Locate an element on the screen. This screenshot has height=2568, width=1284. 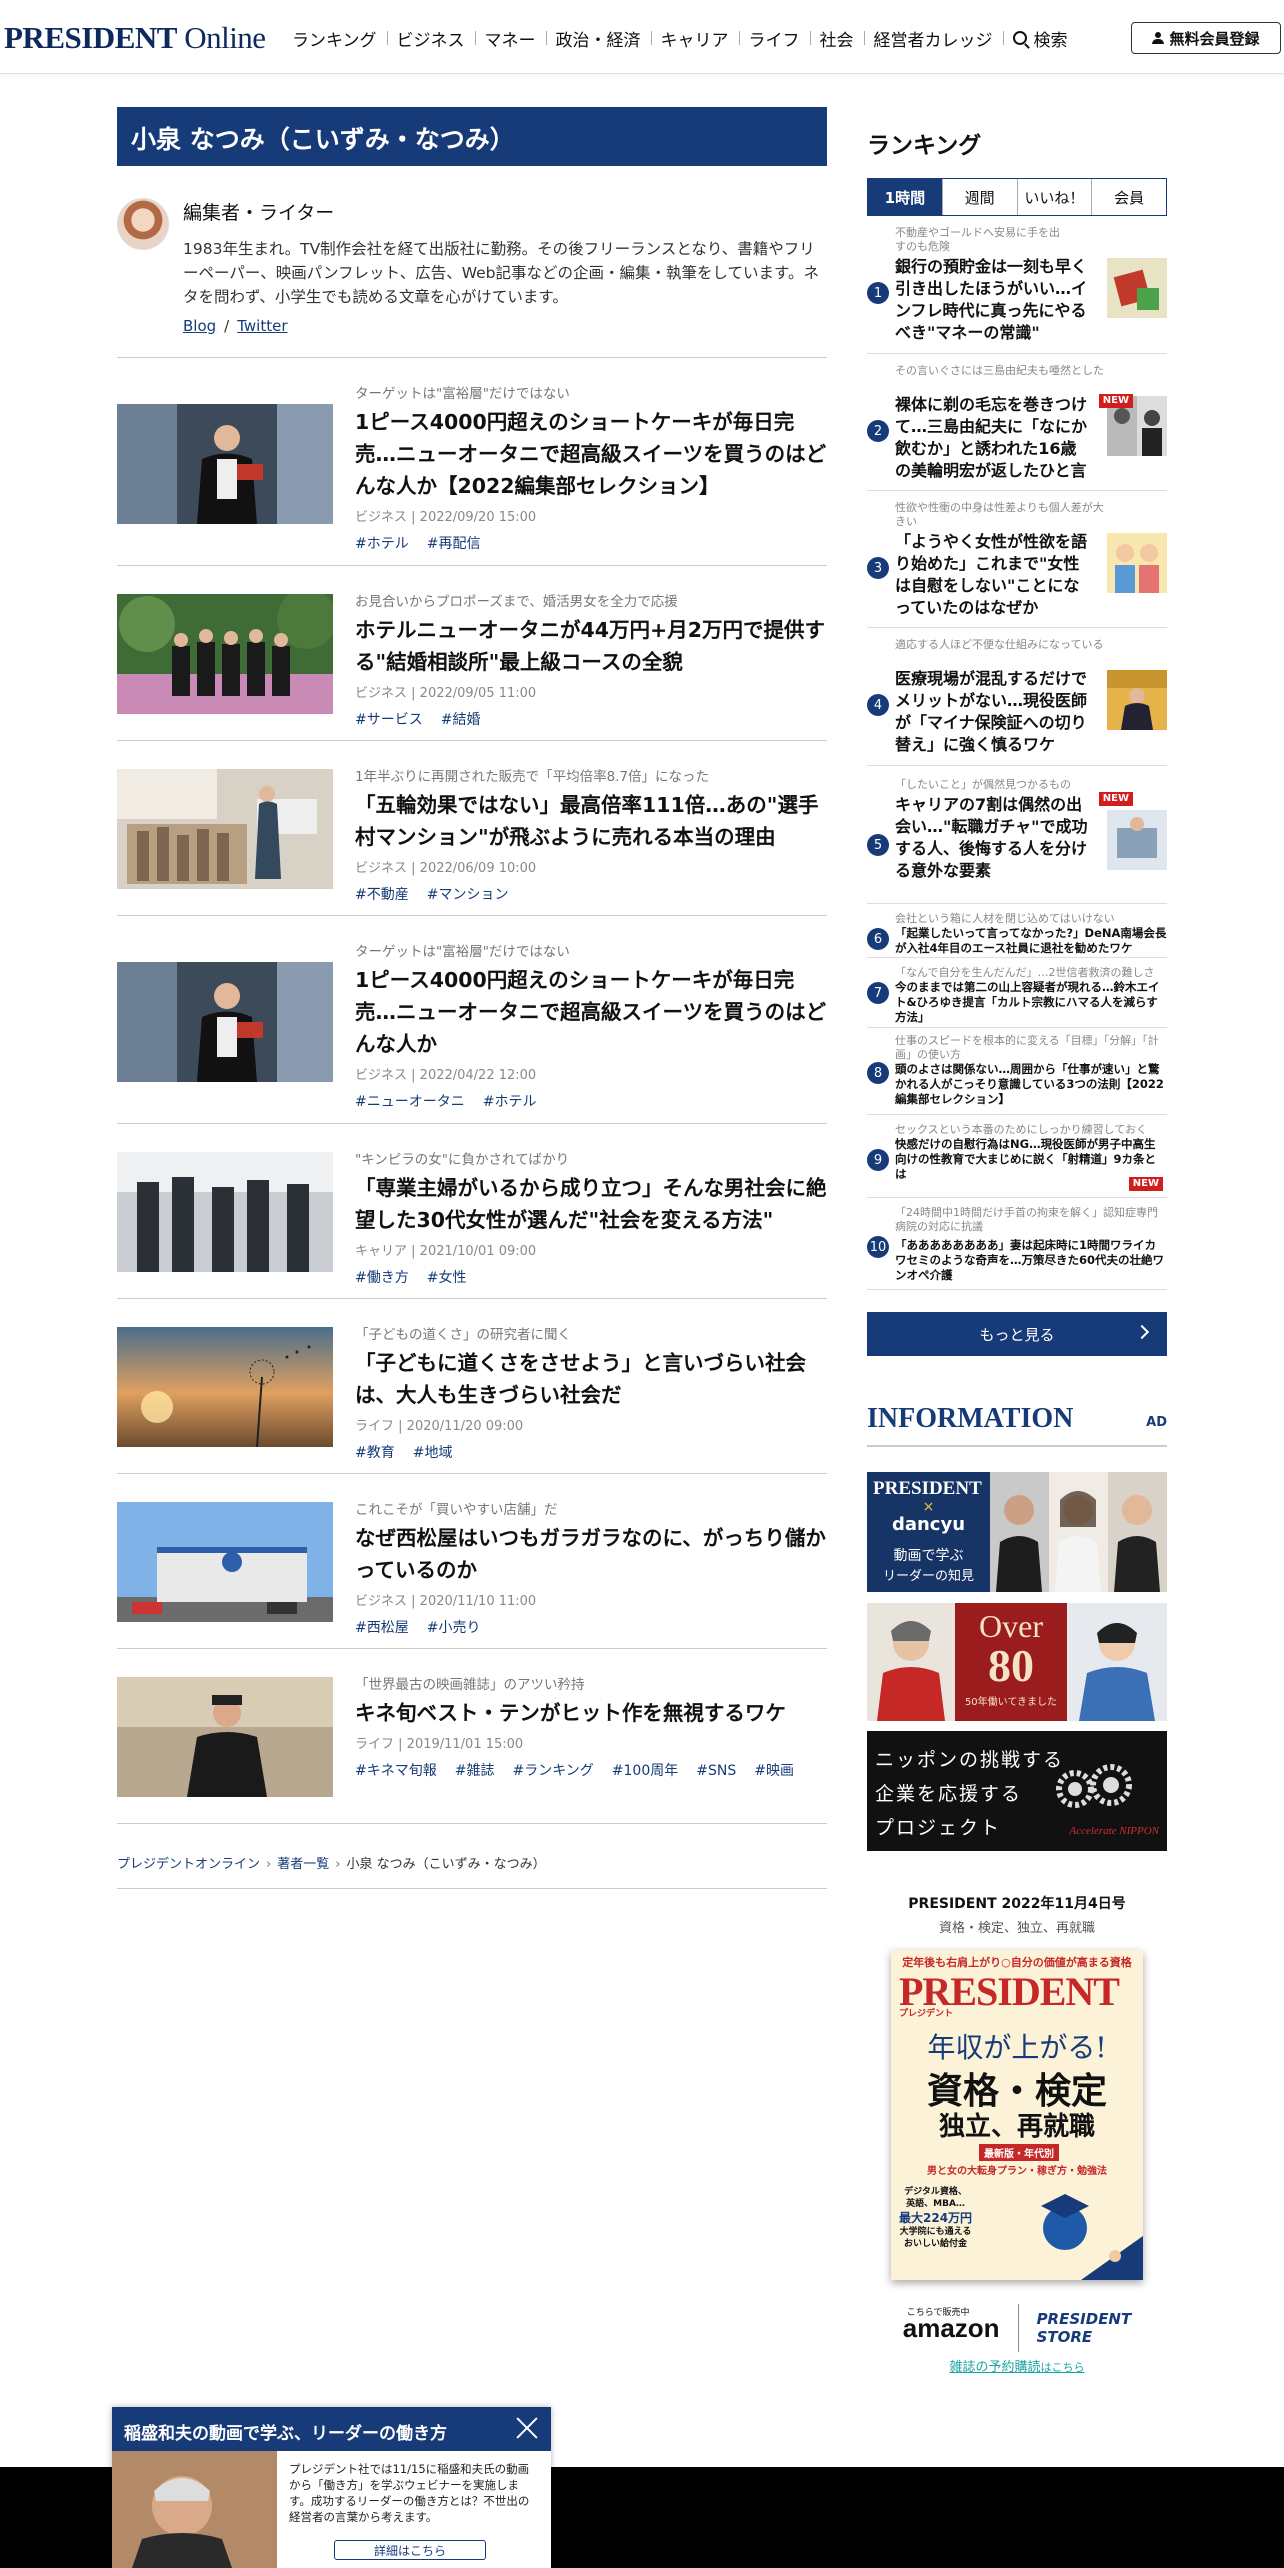
tag-link: #結婚 is located at coordinates (461, 720).